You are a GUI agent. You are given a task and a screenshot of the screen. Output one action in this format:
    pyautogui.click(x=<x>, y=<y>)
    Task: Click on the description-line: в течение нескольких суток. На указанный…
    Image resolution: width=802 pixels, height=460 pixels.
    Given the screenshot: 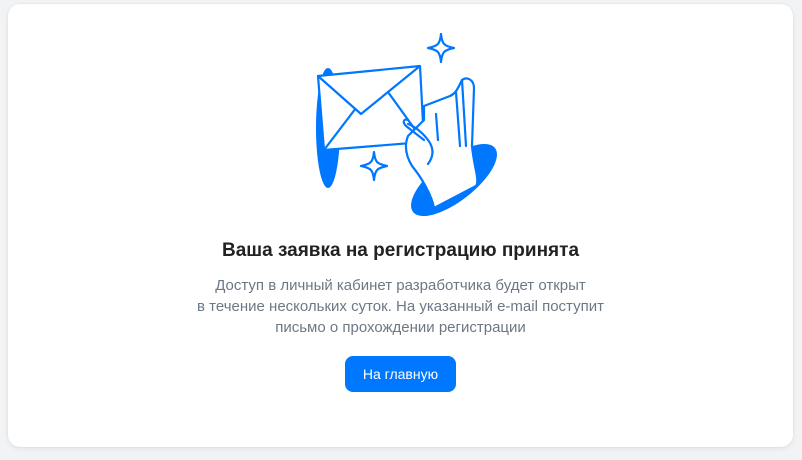 What is the action you would take?
    pyautogui.click(x=400, y=306)
    